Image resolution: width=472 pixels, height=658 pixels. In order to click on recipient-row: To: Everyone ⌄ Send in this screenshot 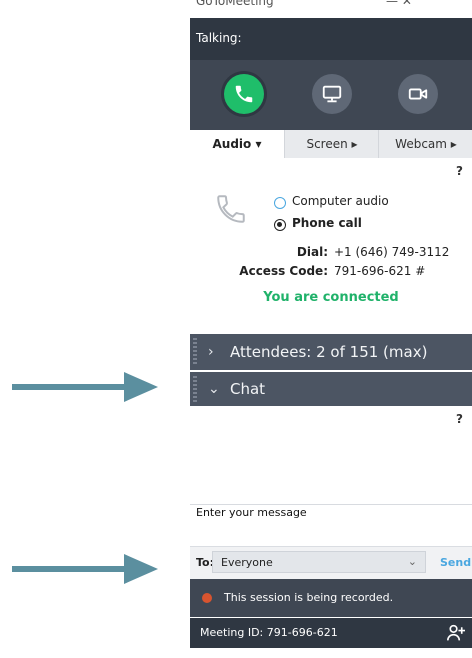, I will do `click(331, 562)`.